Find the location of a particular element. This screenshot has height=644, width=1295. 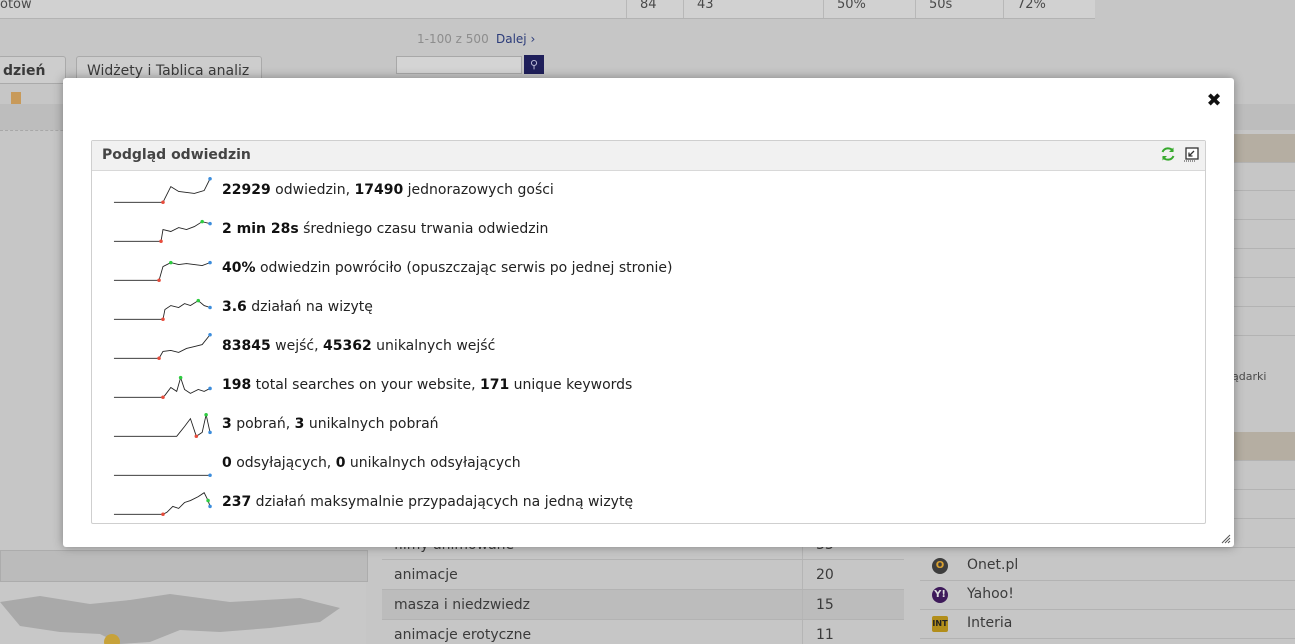

metric-value: 3.6 is located at coordinates (234, 307).